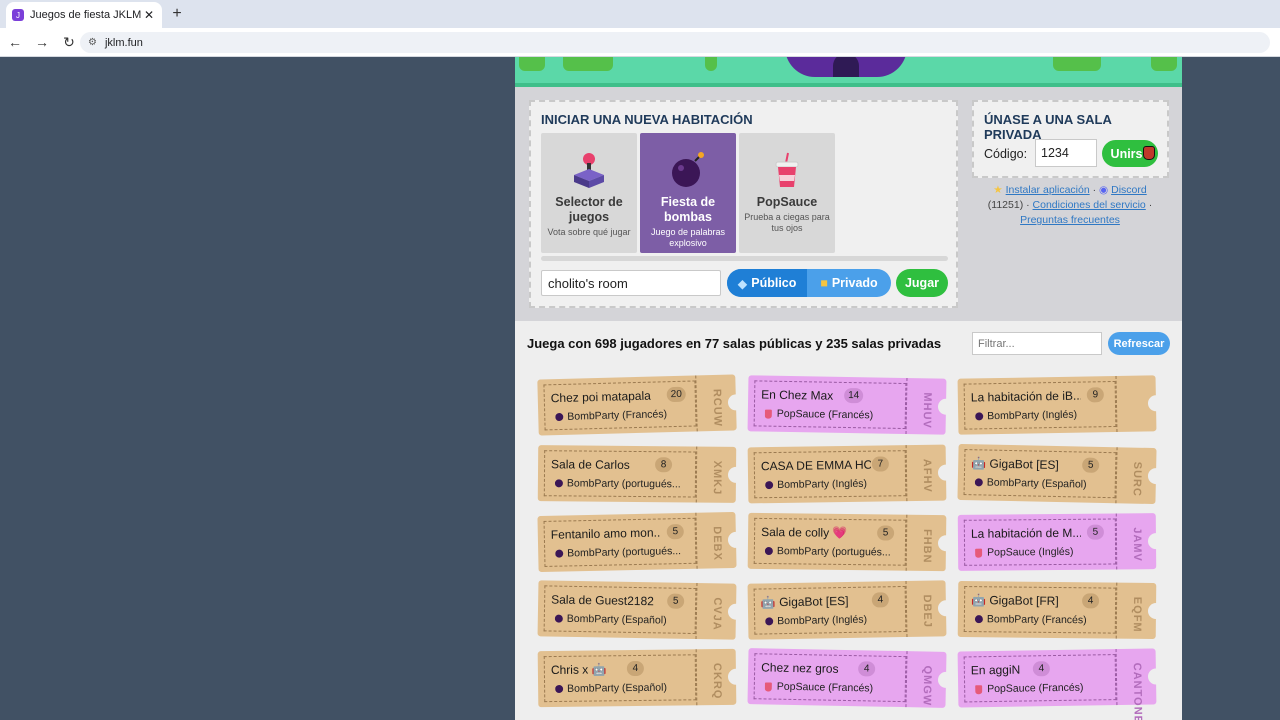 Image resolution: width=1280 pixels, height=720 pixels. Describe the element at coordinates (1048, 190) in the screenshot. I see `install-app-link: Instalar aplicación` at that location.